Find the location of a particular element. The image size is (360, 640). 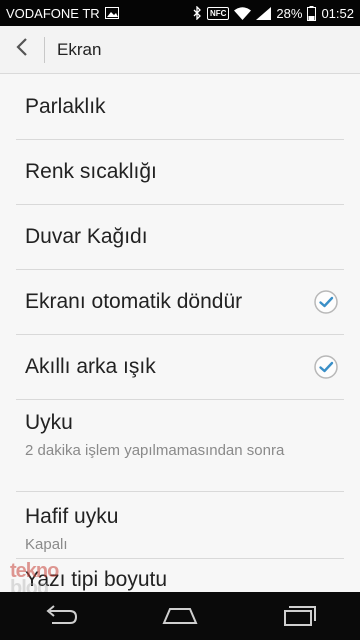

auto-rotate-checkbox is located at coordinates (326, 302).